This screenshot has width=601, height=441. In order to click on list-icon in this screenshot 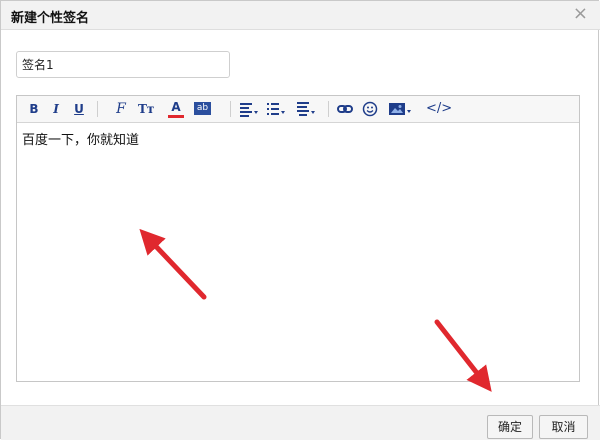, I will do `click(276, 109)`.